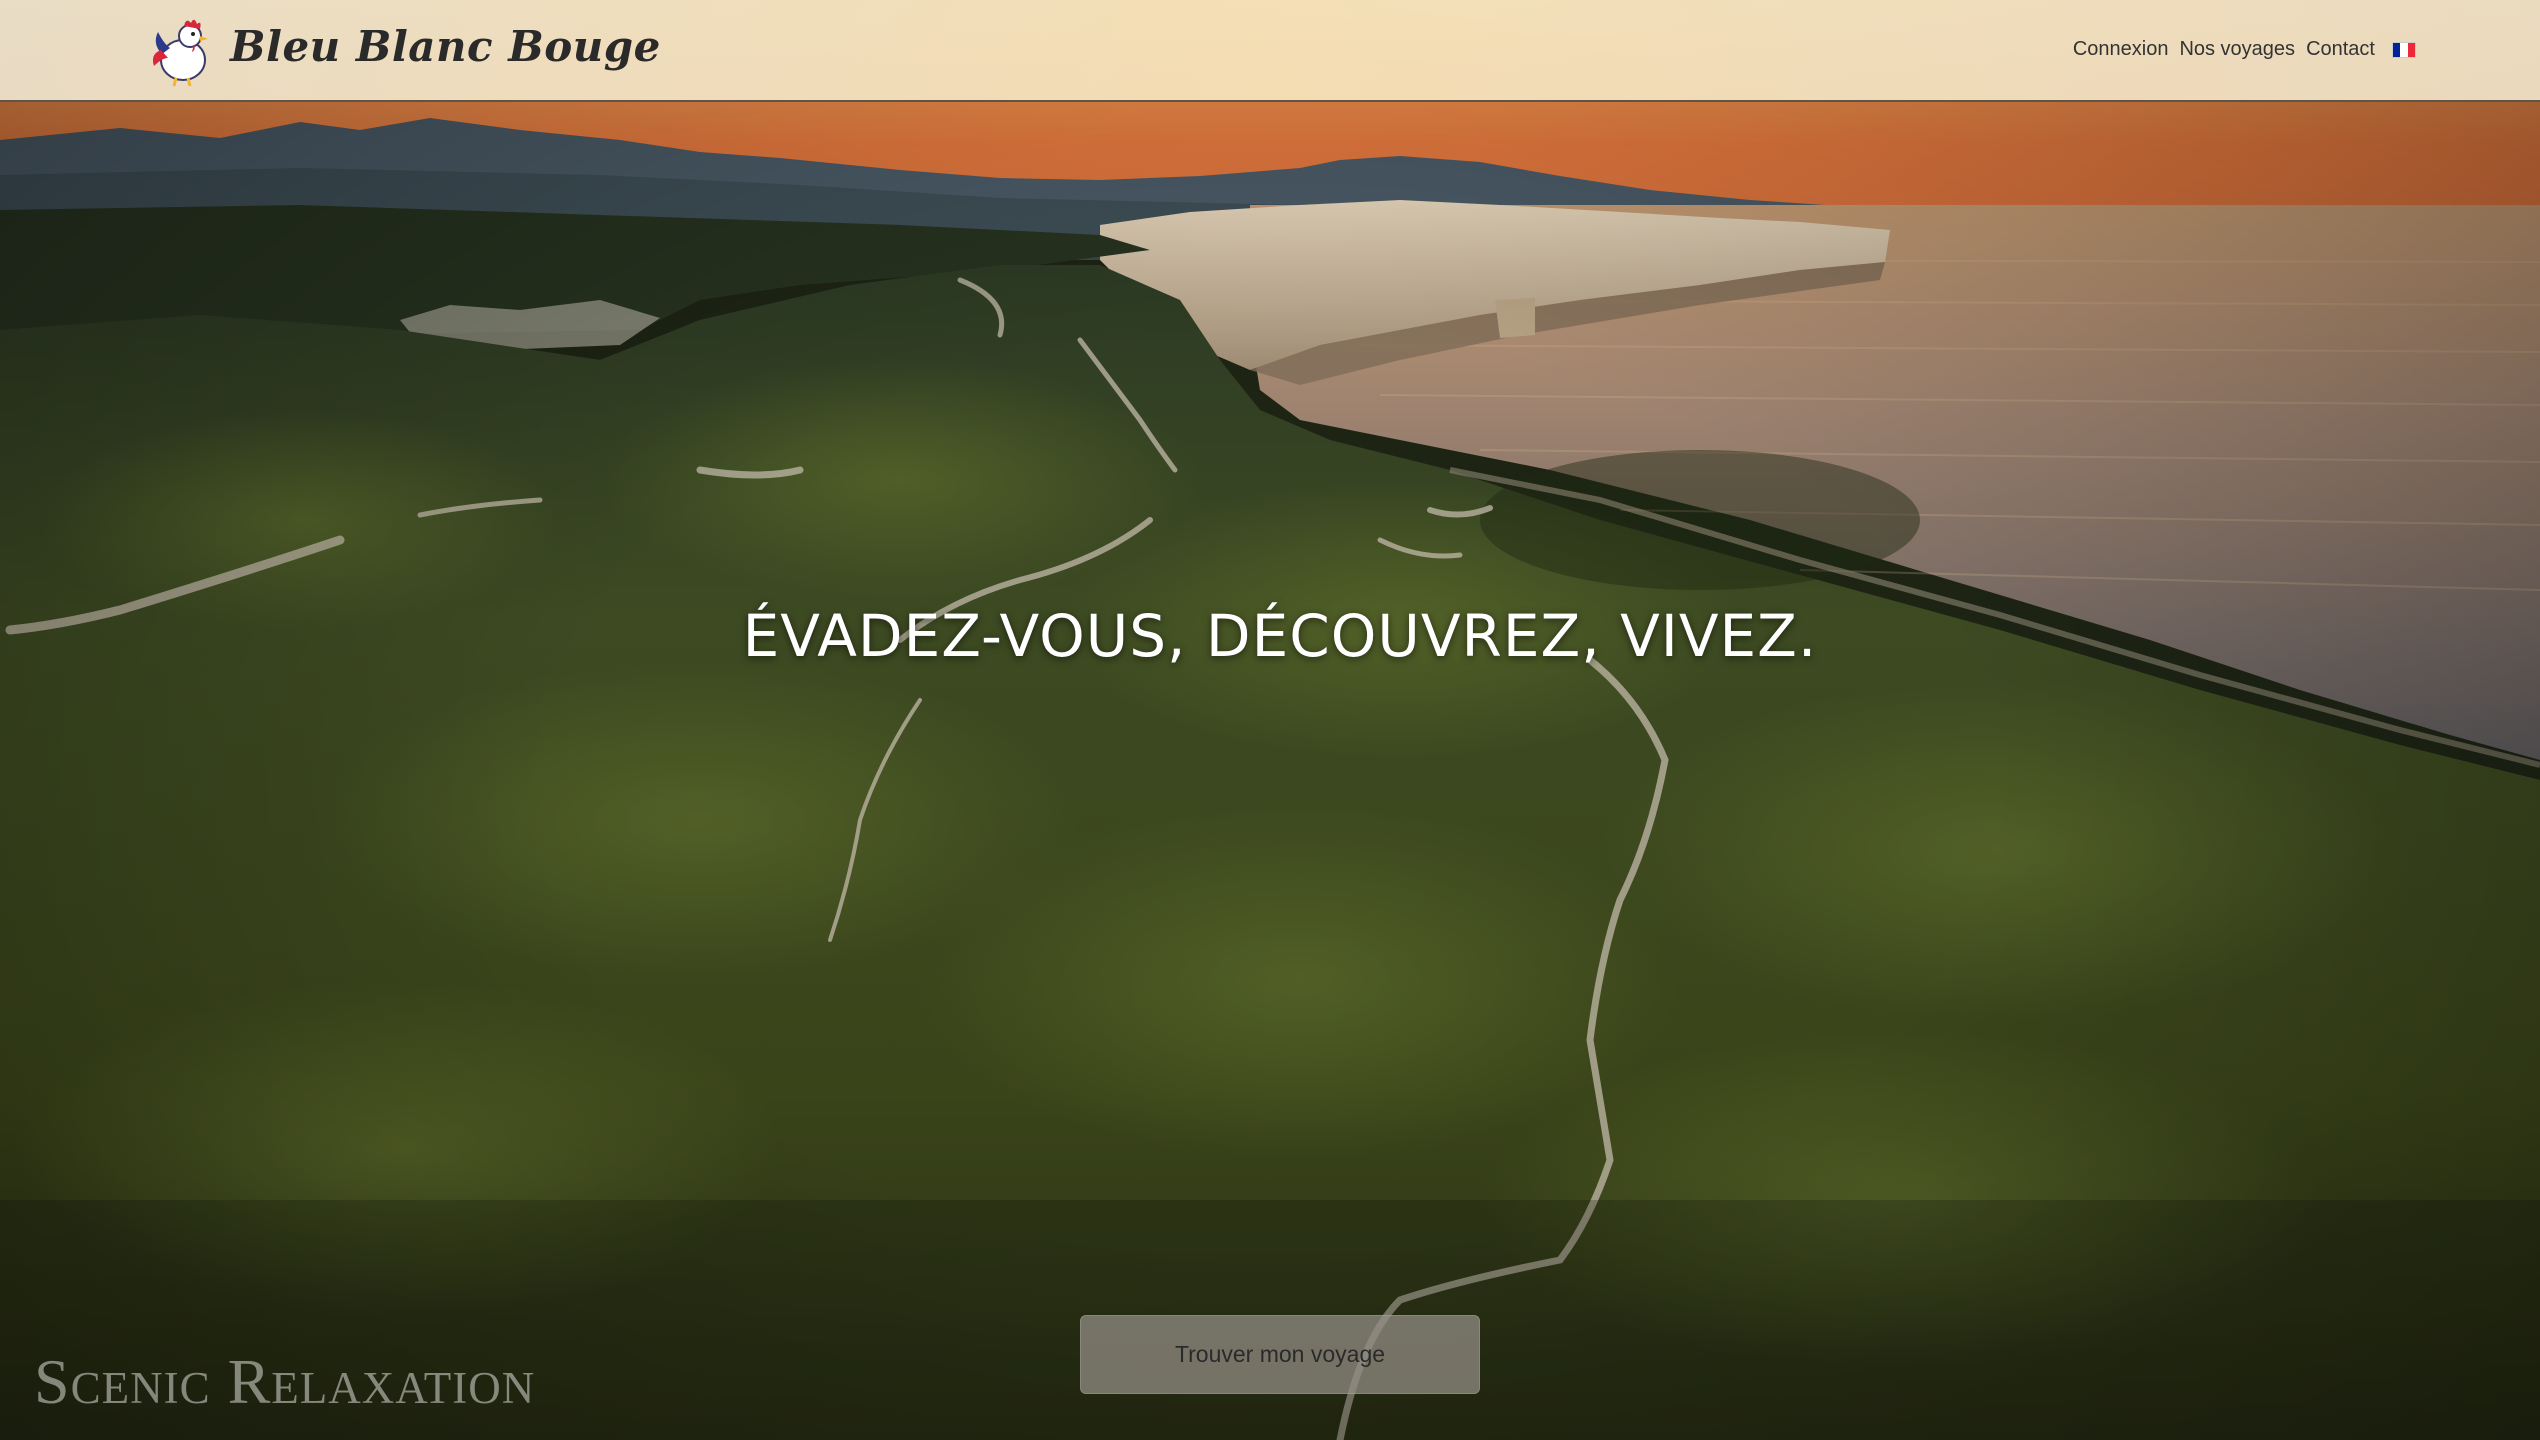 The image size is (2540, 1440). I want to click on brand-name: Bleu Blanc Bouge, so click(445, 46).